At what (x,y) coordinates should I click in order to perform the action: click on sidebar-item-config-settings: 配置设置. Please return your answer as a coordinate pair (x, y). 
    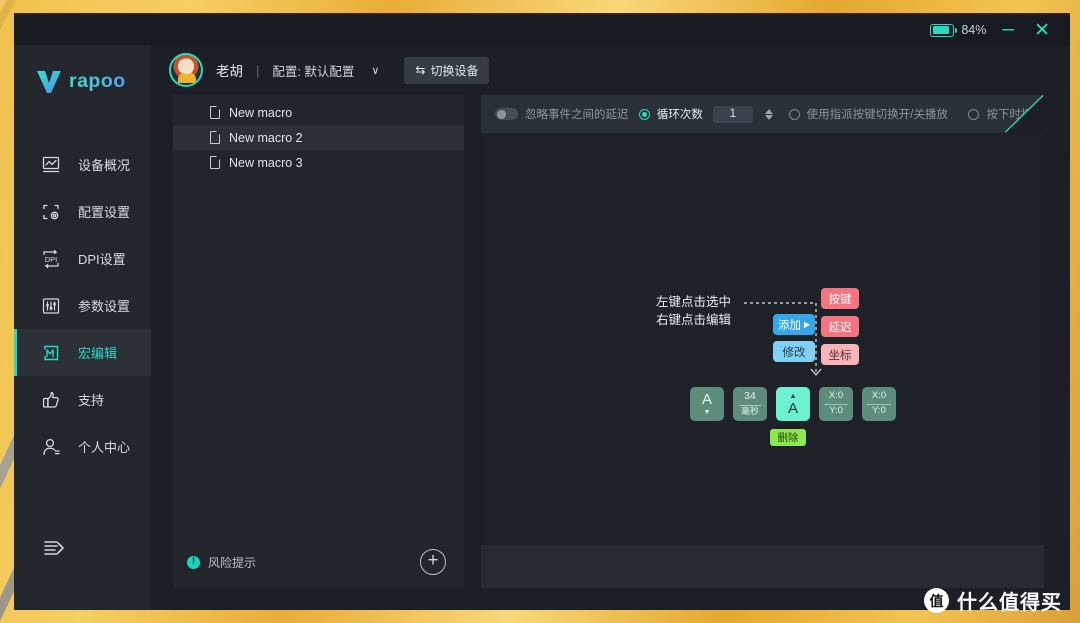
    Looking at the image, I should click on (82, 211).